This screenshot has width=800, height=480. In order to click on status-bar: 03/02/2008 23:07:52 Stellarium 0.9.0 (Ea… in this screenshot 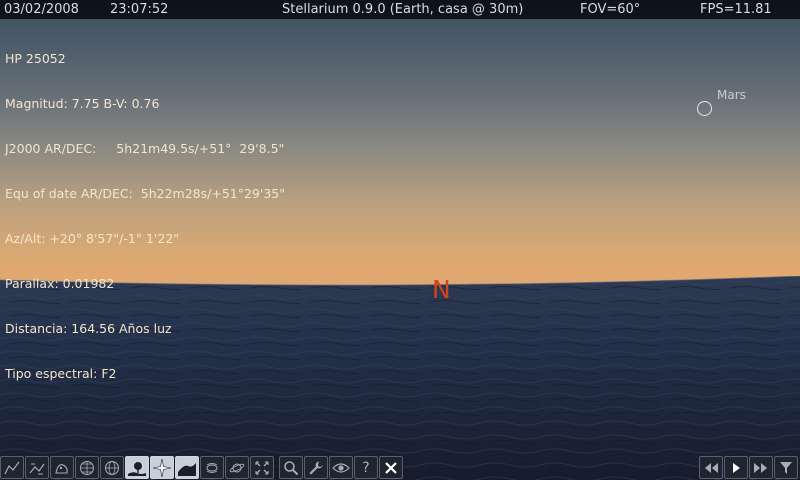, I will do `click(400, 9)`.